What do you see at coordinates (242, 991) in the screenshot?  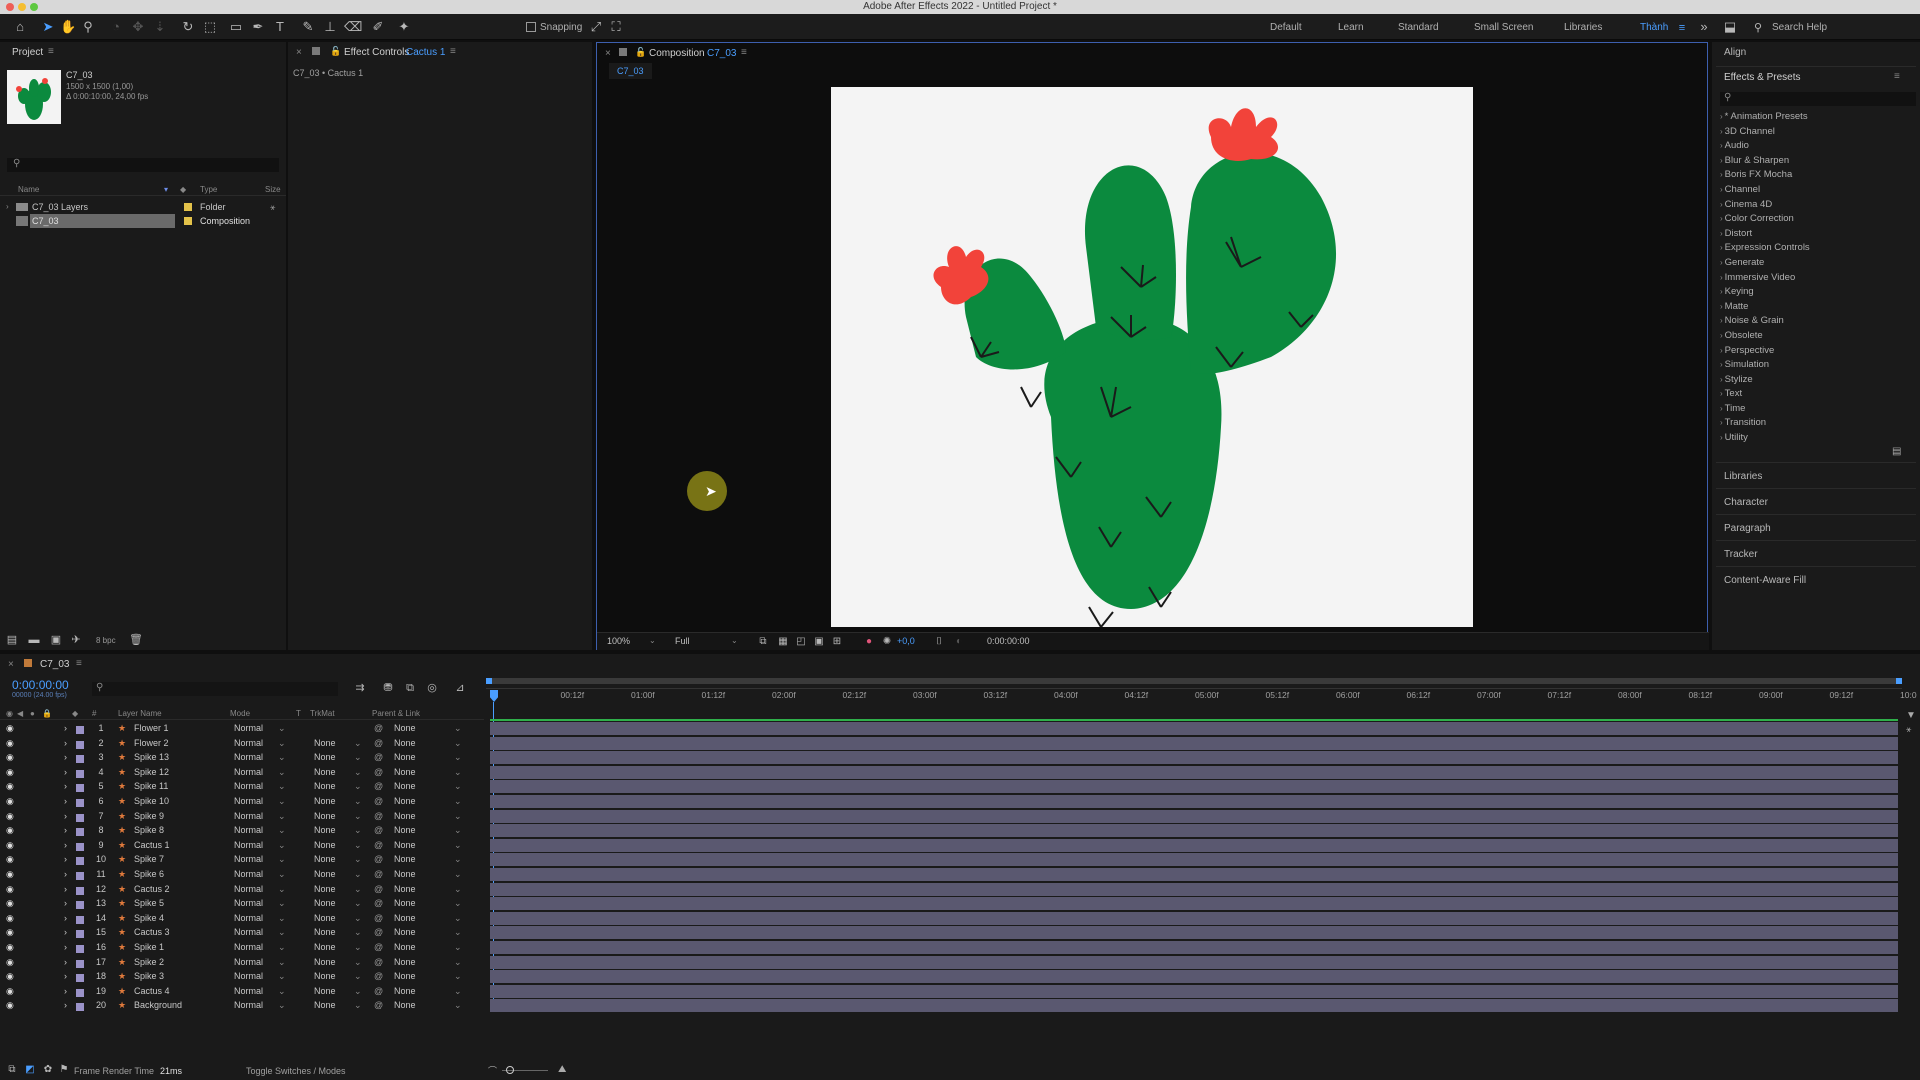 I see `layer-row: ◉ › 19 ★ Cactus 4 Normal ⌄ None ⌄ @ None ⌄` at bounding box center [242, 991].